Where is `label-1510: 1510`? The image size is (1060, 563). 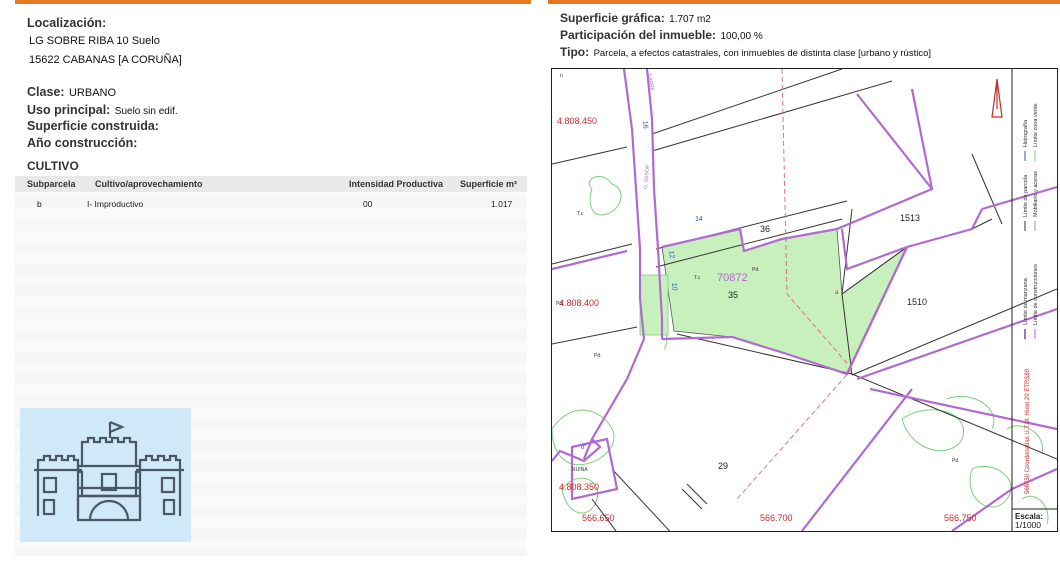
label-1510: 1510 is located at coordinates (917, 302).